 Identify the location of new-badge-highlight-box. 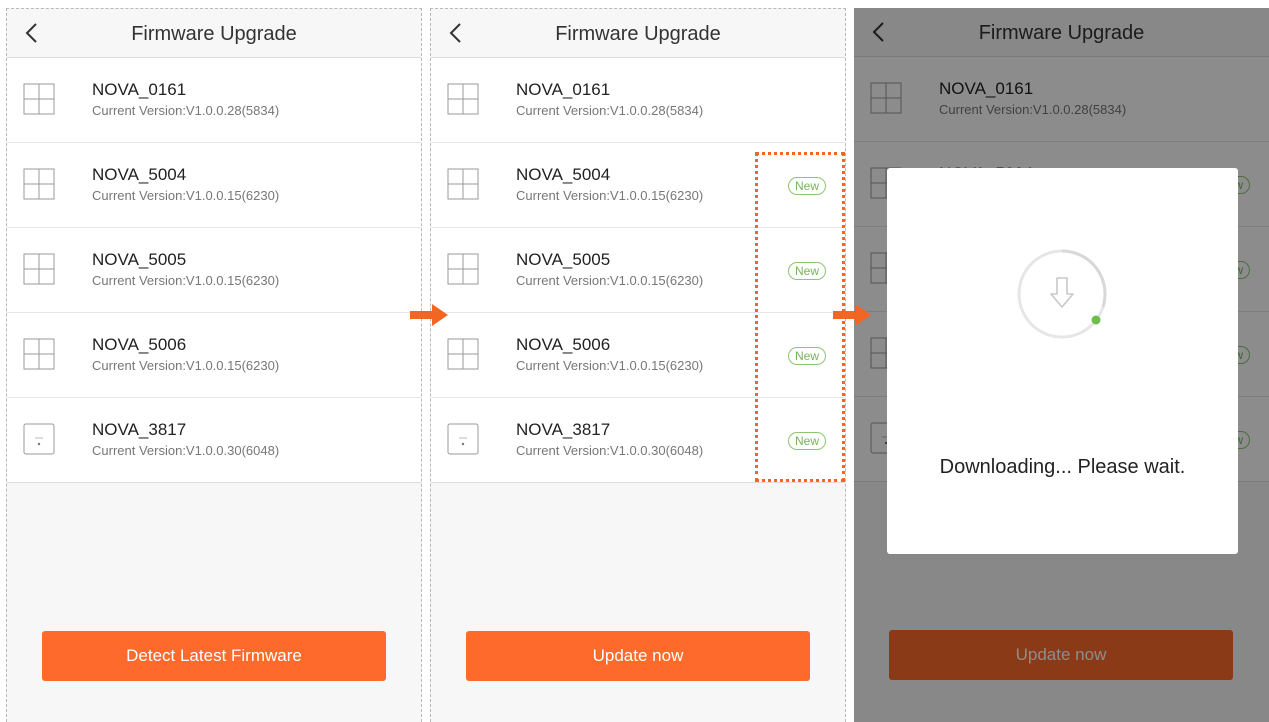
(800, 317).